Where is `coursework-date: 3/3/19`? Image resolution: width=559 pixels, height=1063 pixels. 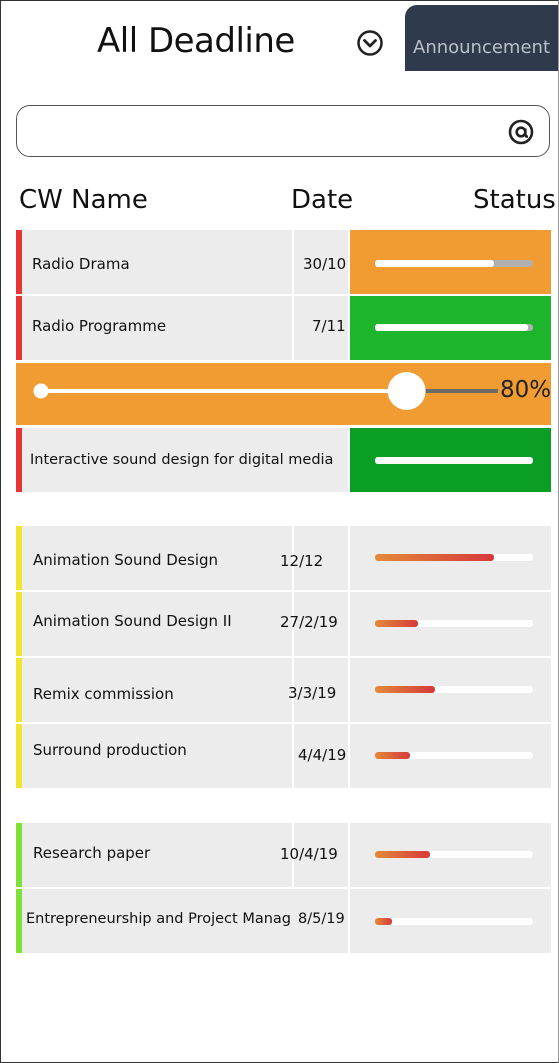
coursework-date: 3/3/19 is located at coordinates (312, 693).